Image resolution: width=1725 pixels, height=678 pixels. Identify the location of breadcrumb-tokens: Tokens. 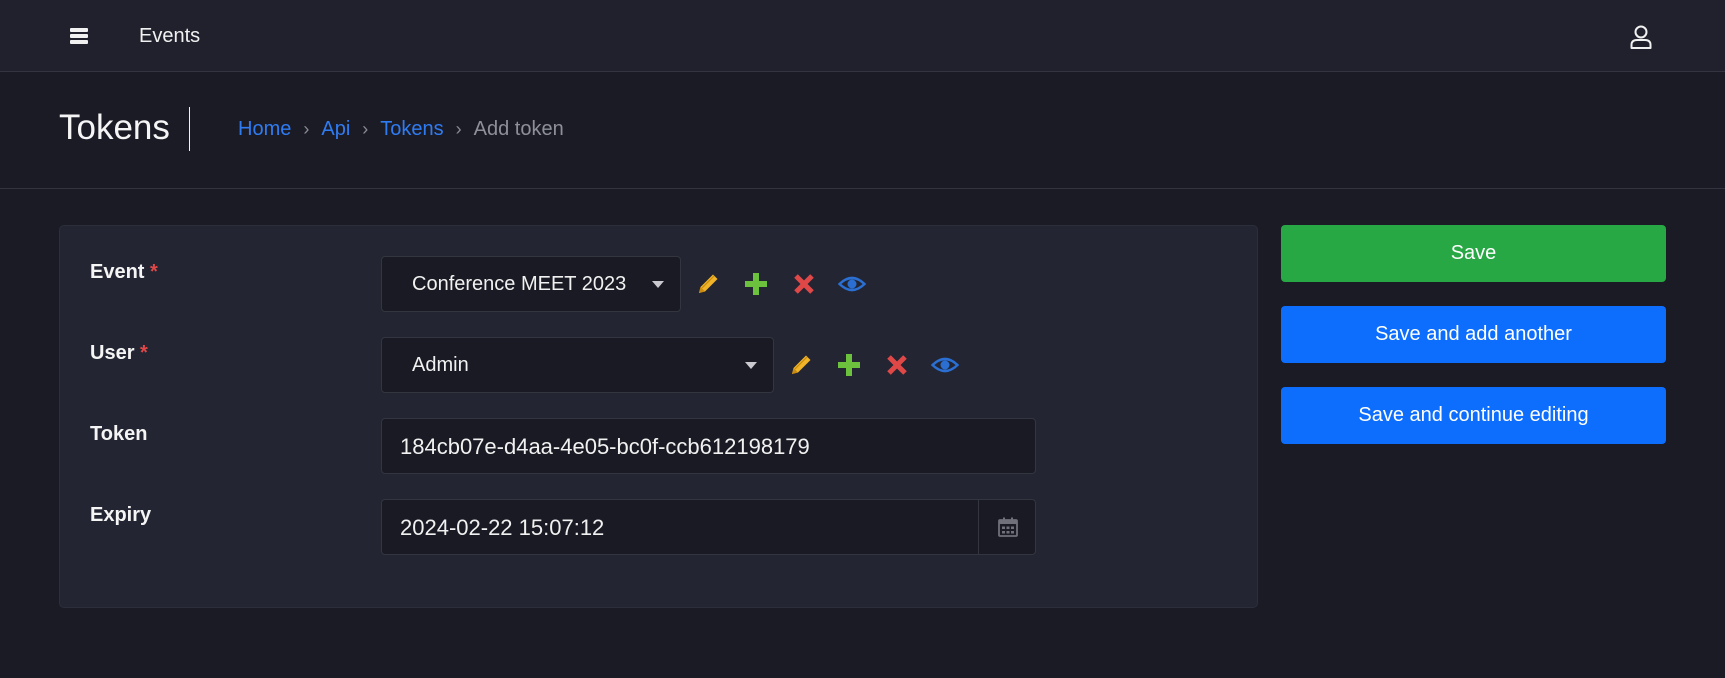
(411, 129).